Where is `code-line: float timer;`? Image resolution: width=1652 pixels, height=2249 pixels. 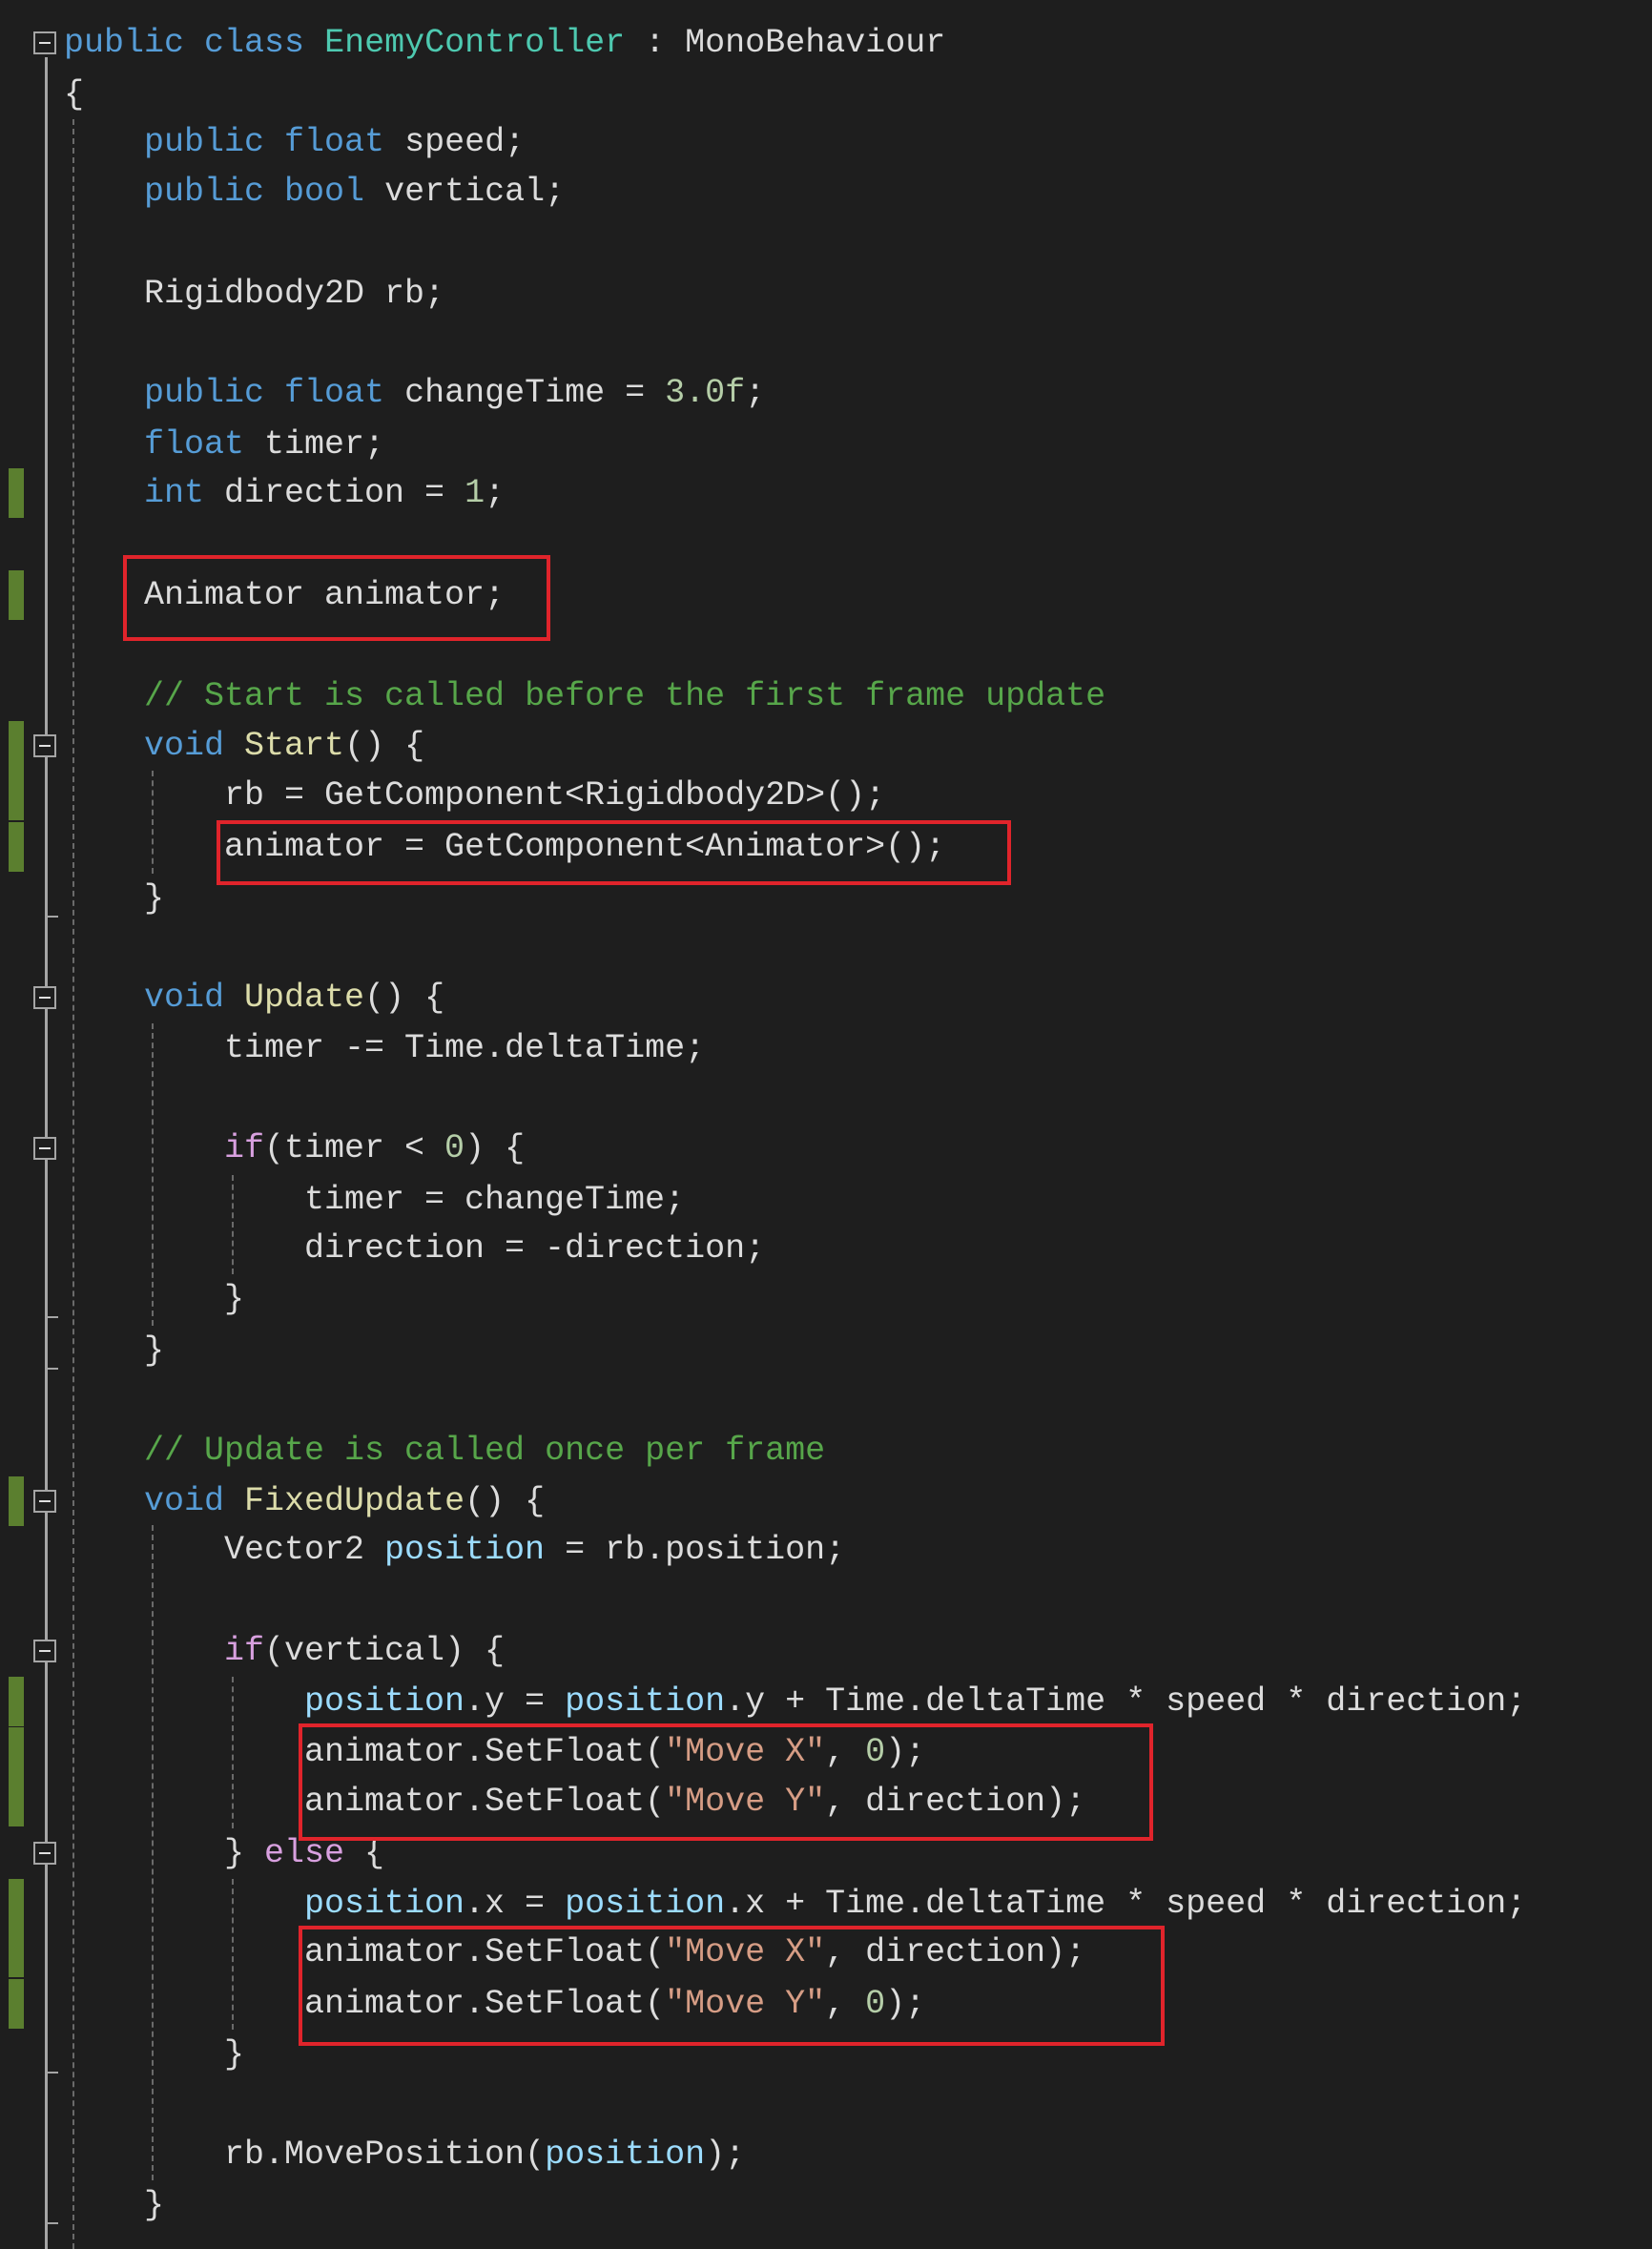 code-line: float timer; is located at coordinates (264, 444).